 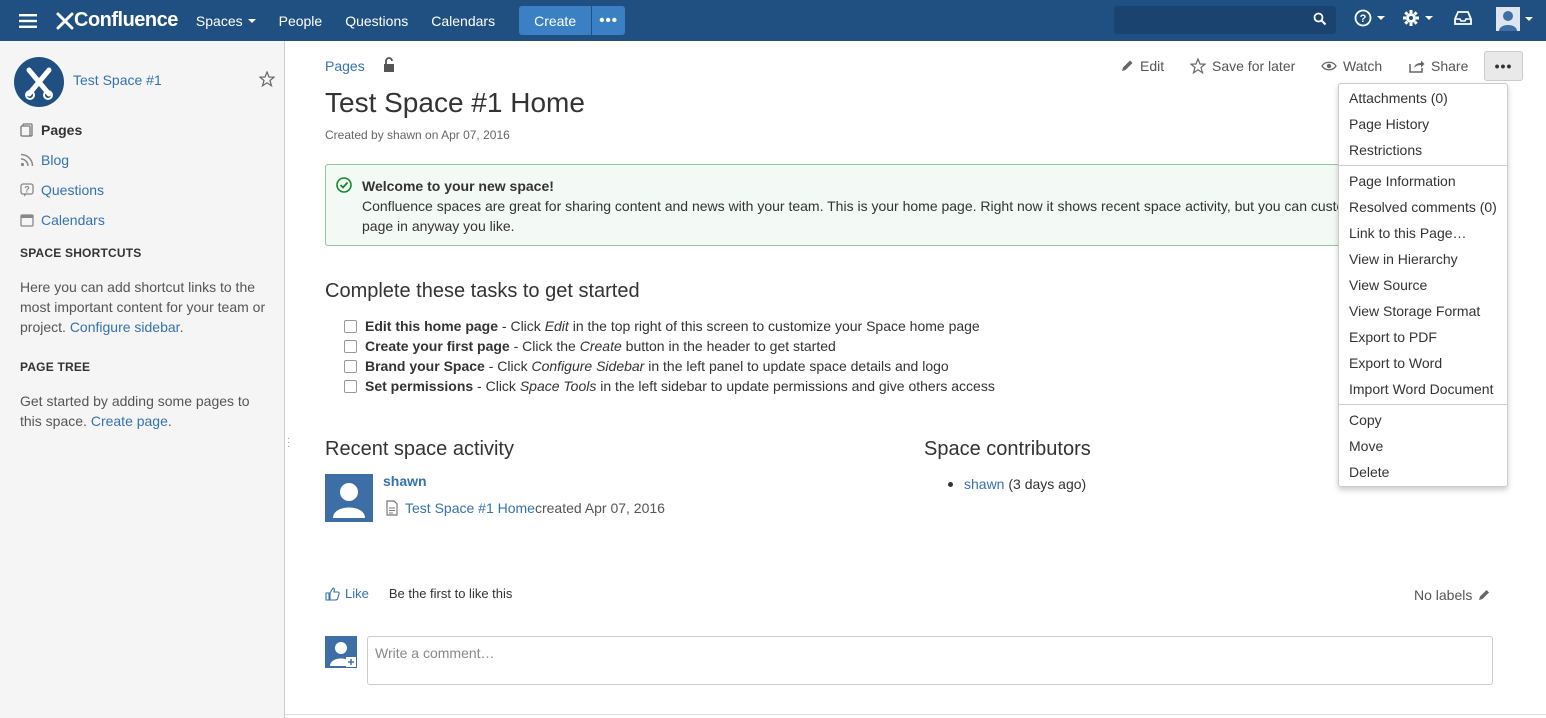 What do you see at coordinates (343, 654) in the screenshot?
I see `user-avatar-icon` at bounding box center [343, 654].